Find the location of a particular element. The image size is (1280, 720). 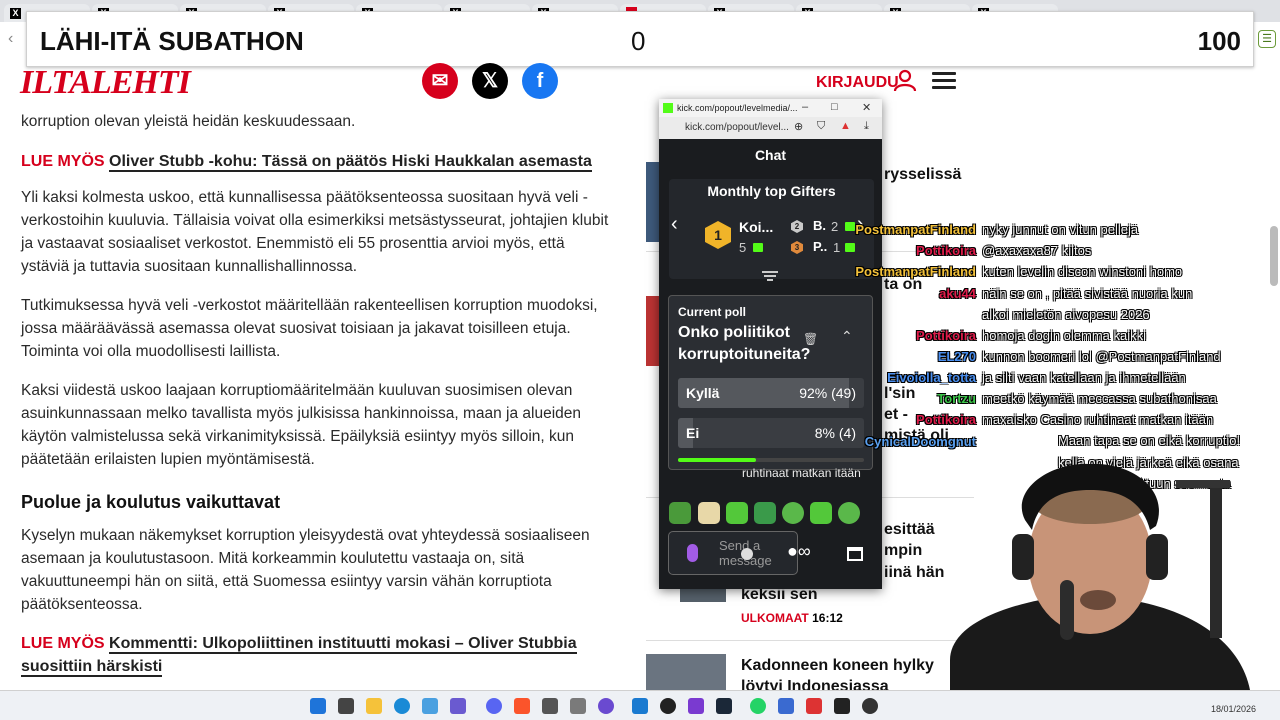

x-icon: 𝕏 is located at coordinates (490, 81).